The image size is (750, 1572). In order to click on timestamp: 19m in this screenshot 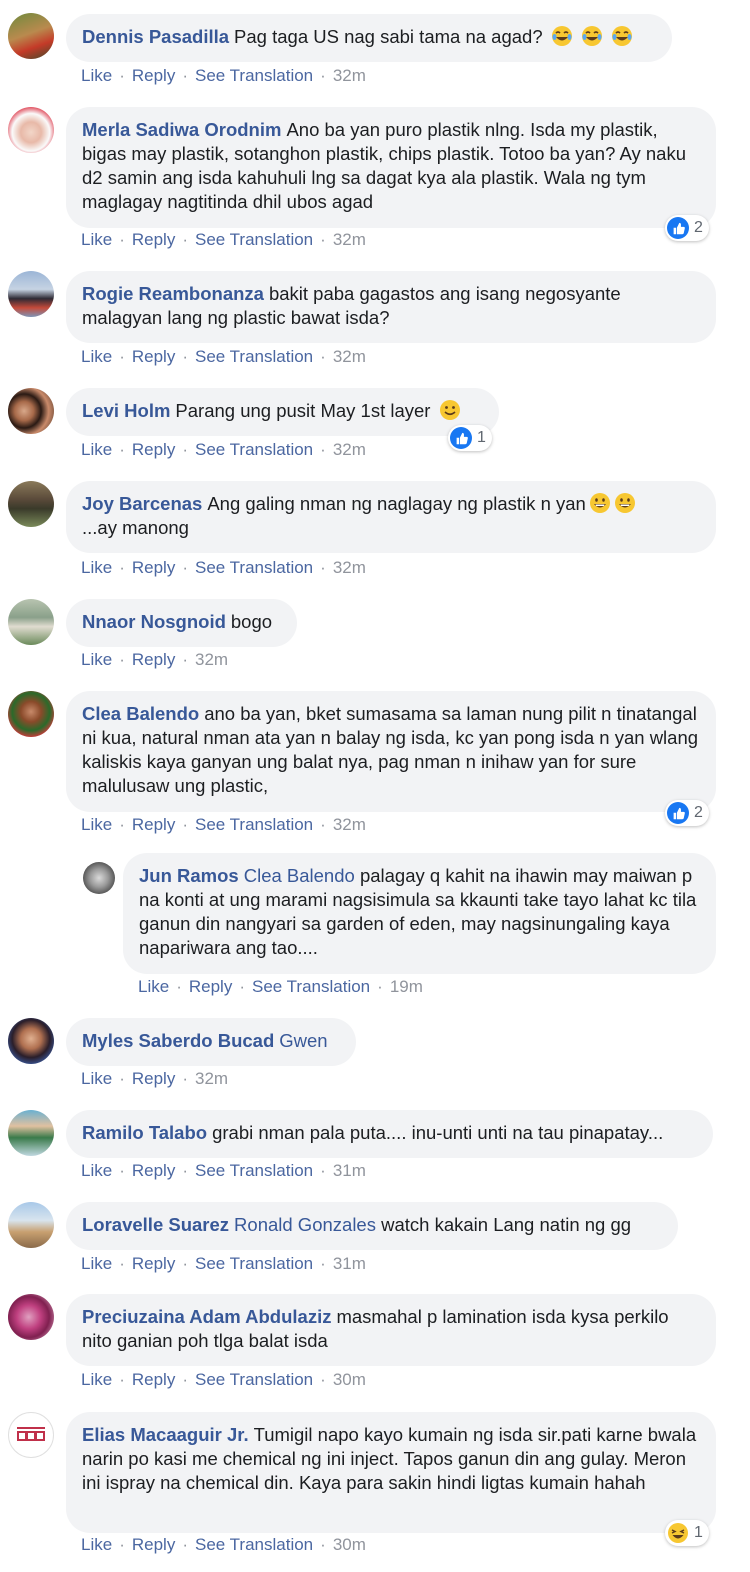, I will do `click(406, 986)`.